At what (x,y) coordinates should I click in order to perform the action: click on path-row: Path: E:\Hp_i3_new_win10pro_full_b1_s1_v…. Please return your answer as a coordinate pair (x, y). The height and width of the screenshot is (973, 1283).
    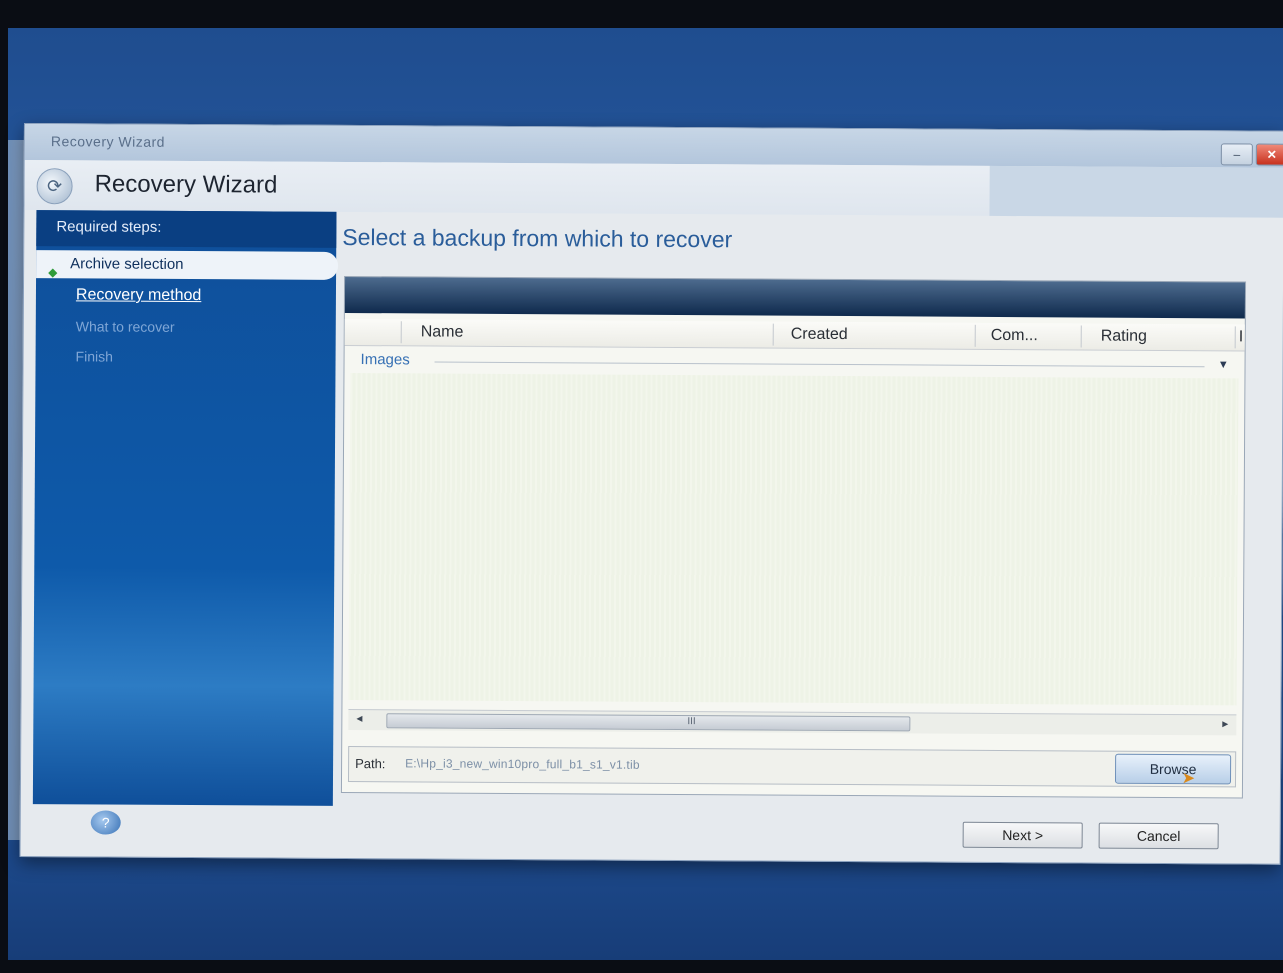
    Looking at the image, I should click on (792, 766).